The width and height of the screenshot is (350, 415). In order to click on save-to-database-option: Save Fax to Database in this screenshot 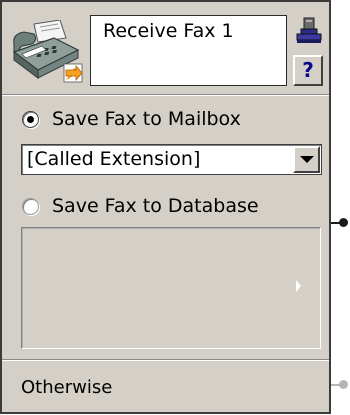, I will do `click(140, 206)`.